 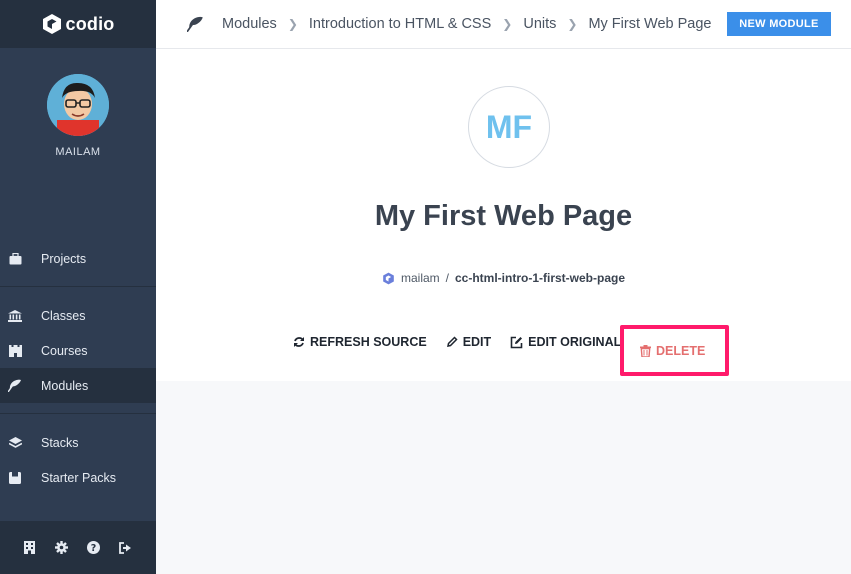 I want to click on sidebar-item-projects: Projects, so click(x=78, y=258).